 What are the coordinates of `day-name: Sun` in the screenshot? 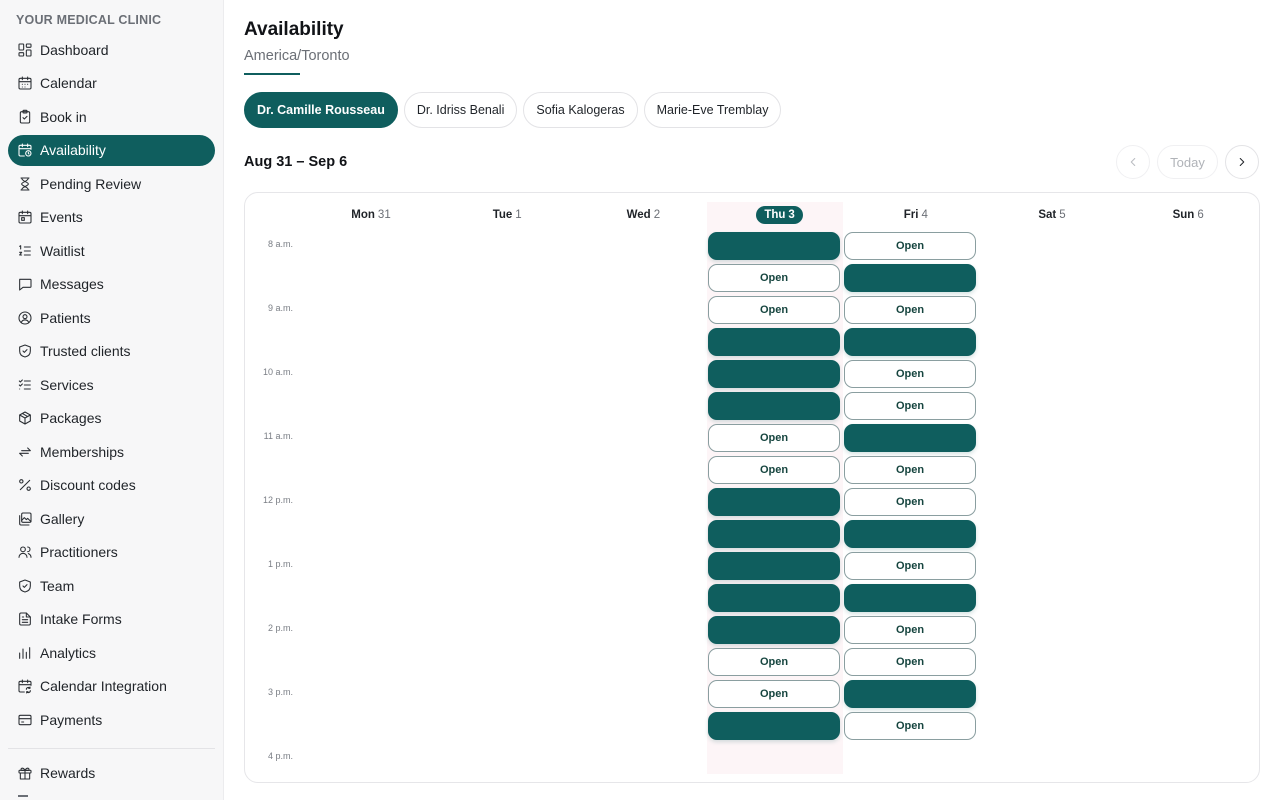 It's located at (1183, 215).